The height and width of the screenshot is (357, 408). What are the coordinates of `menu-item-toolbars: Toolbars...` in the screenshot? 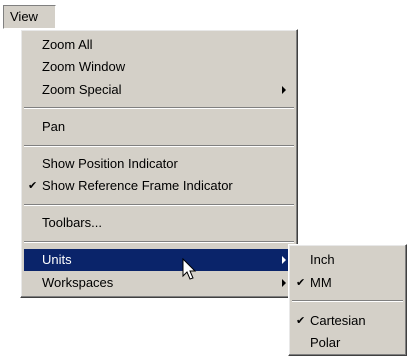 It's located at (159, 223).